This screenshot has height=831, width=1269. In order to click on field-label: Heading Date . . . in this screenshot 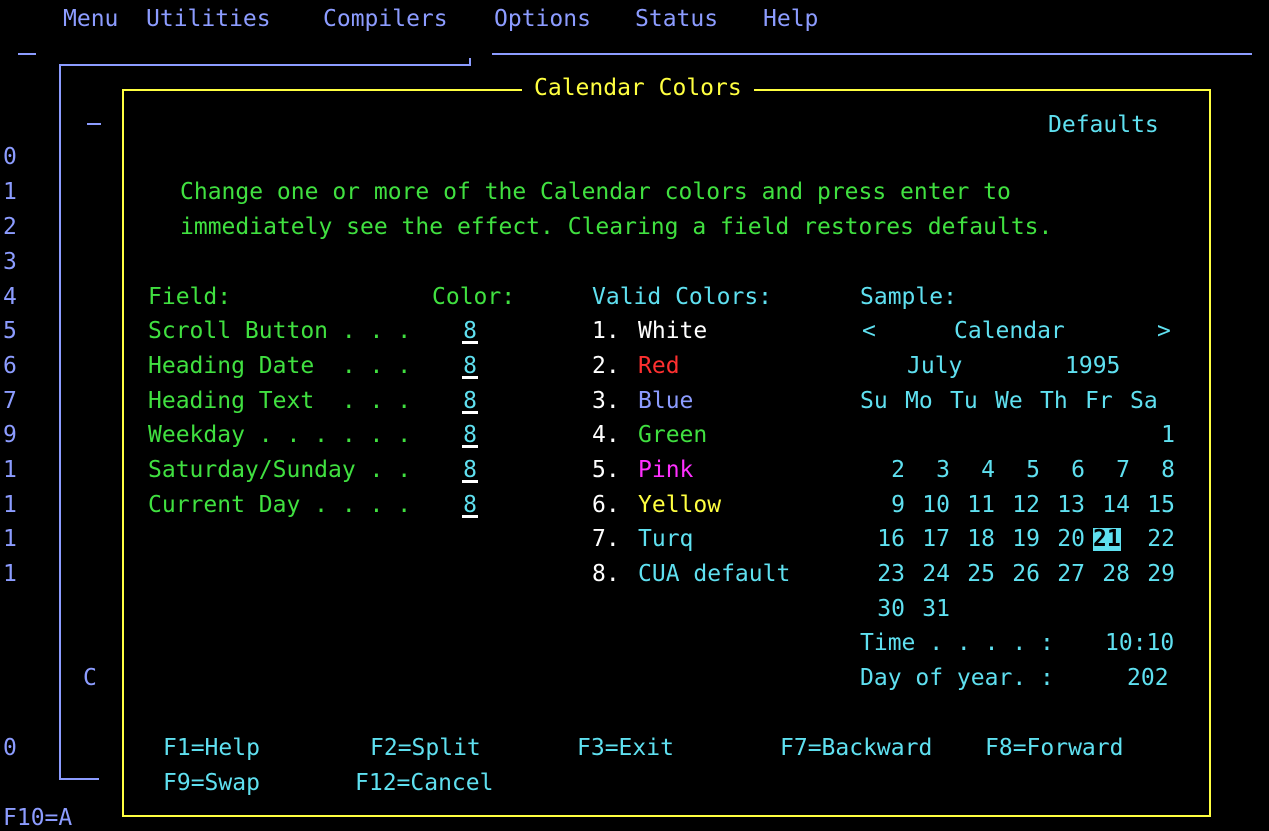, I will do `click(280, 366)`.